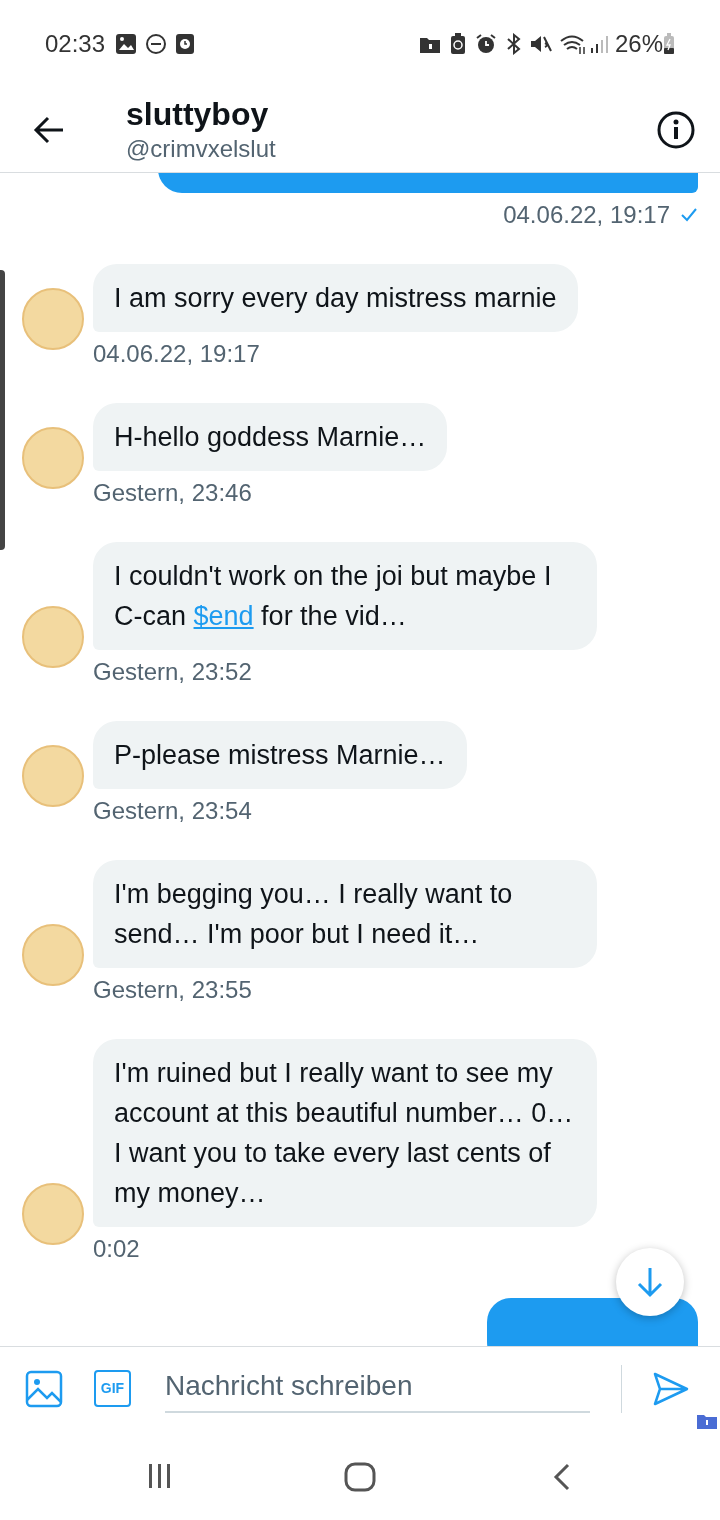  Describe the element at coordinates (592, 1322) in the screenshot. I see `message-bubble` at that location.